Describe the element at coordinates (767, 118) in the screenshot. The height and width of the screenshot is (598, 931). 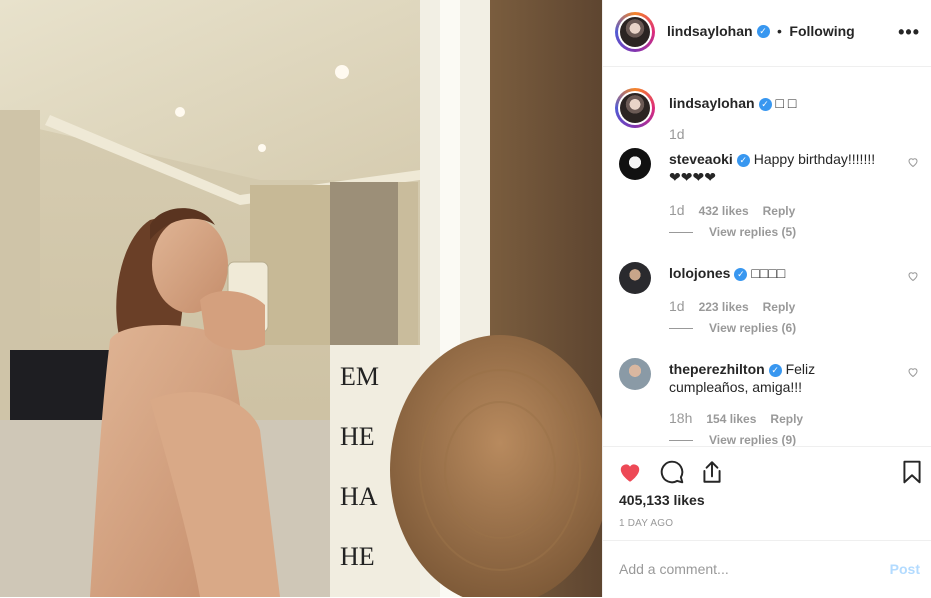
I see `caption: lindsaylohan ✓ □ □ 1d` at that location.